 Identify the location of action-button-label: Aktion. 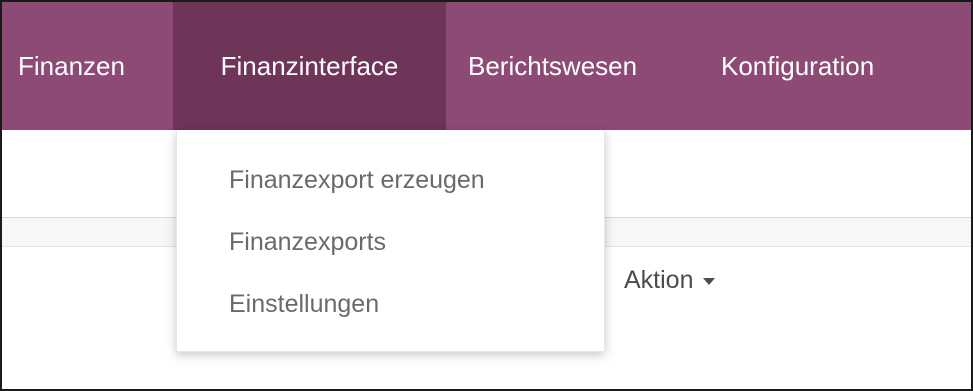
(659, 280).